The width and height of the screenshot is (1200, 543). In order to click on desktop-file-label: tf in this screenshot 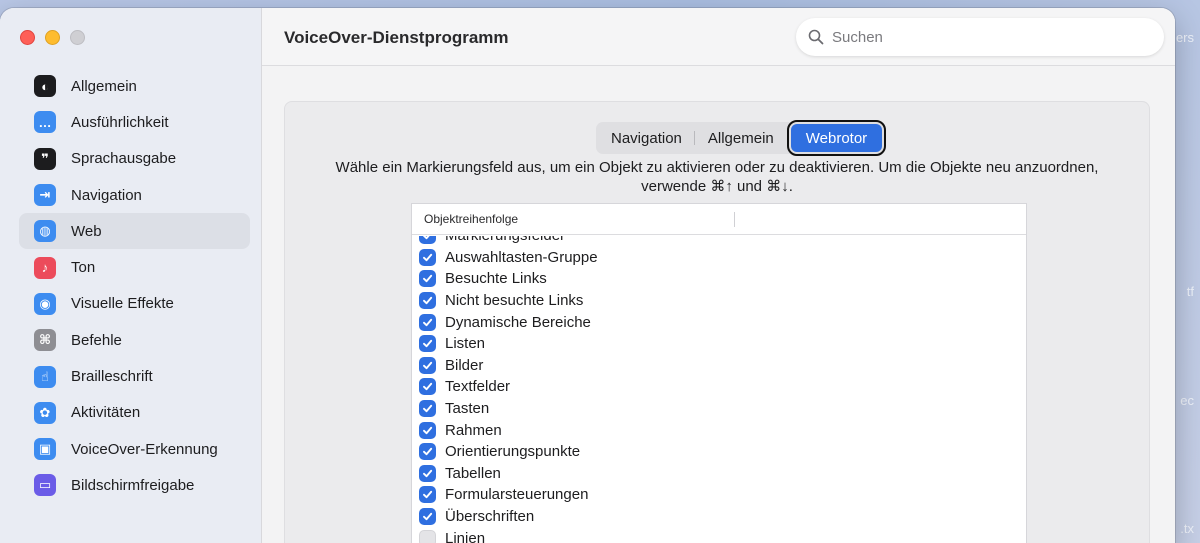, I will do `click(1190, 291)`.